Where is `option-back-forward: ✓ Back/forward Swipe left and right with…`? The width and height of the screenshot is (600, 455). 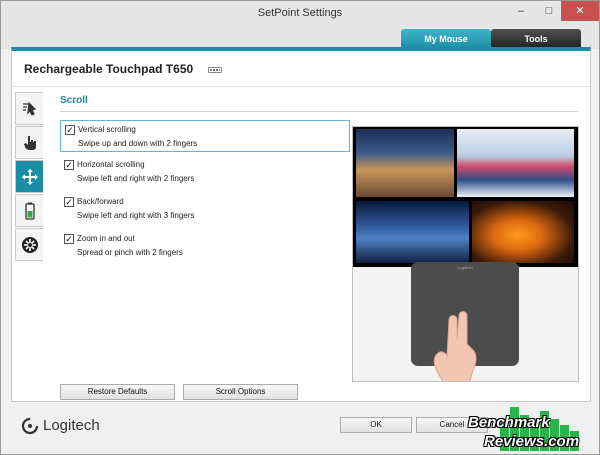 option-back-forward: ✓ Back/forward Swipe left and right with… is located at coordinates (205, 209).